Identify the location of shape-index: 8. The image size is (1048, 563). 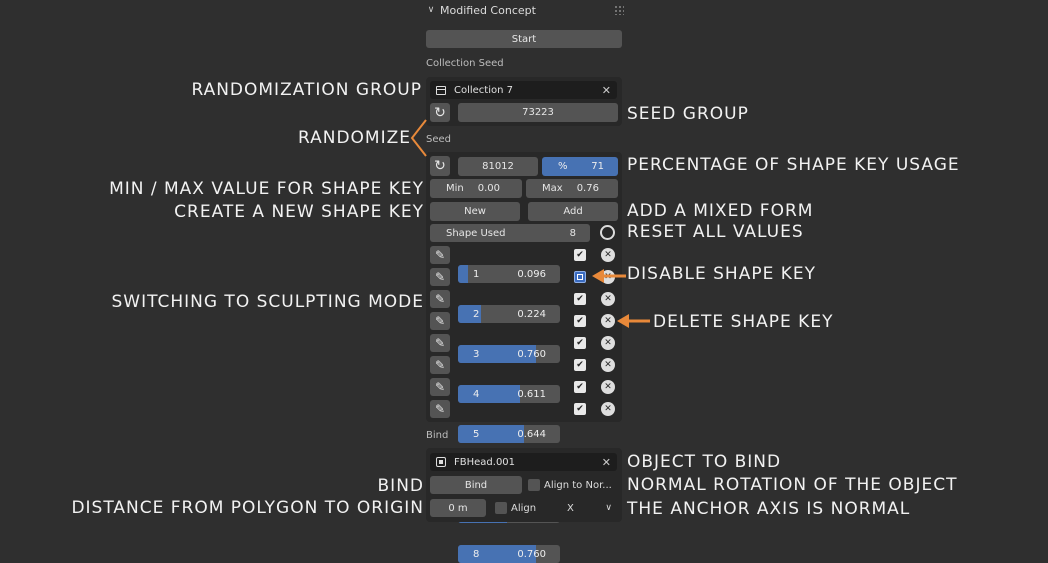
(476, 554).